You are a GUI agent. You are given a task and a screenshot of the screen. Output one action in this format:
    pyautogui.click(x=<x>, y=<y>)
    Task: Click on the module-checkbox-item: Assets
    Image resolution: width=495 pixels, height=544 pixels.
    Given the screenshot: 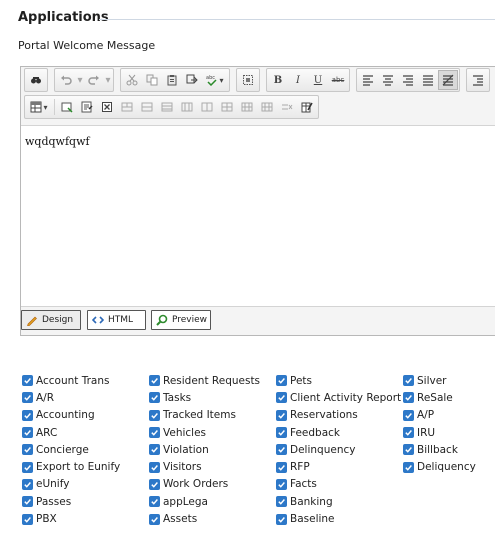 What is the action you would take?
    pyautogui.click(x=204, y=518)
    